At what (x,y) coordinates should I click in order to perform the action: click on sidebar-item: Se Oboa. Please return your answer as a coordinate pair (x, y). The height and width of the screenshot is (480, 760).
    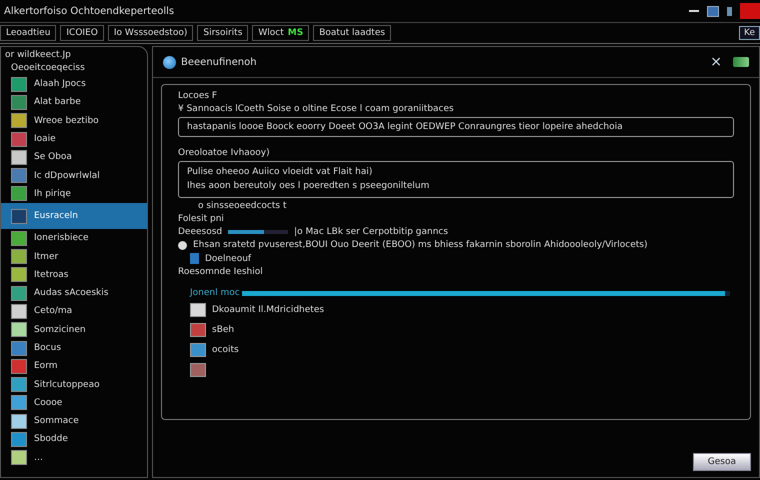
    Looking at the image, I should click on (74, 157).